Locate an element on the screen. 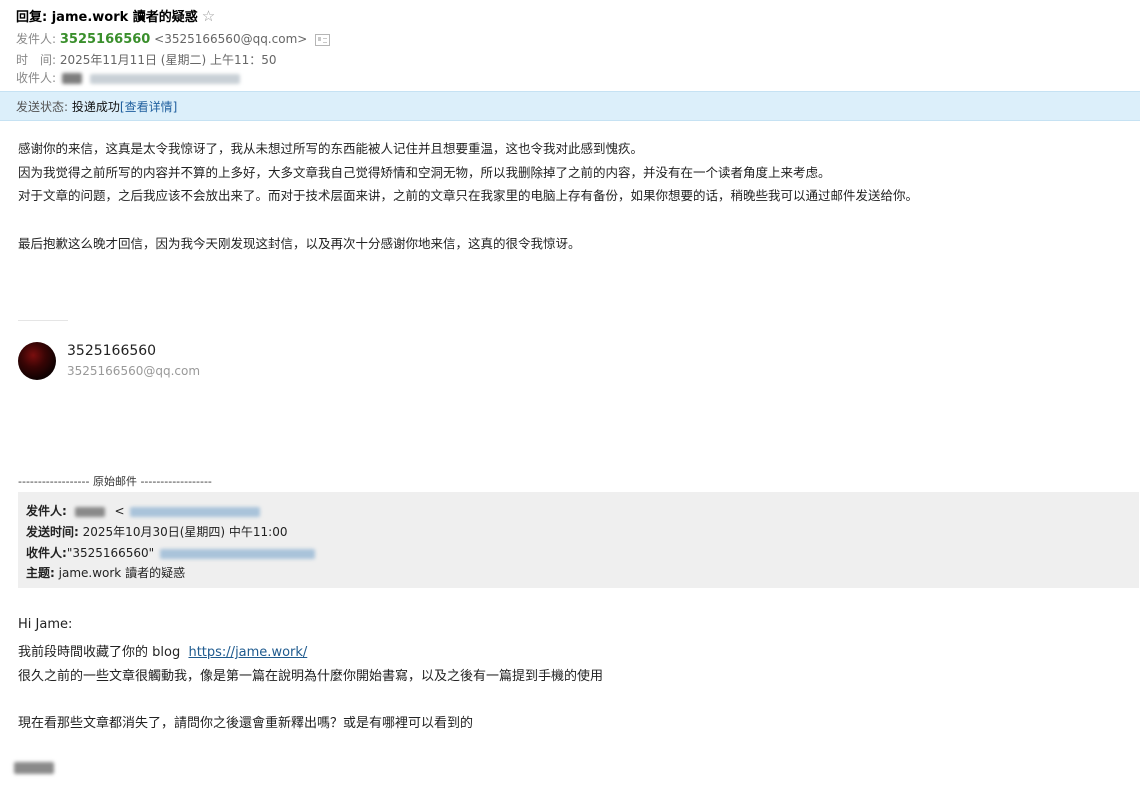 The height and width of the screenshot is (801, 1140). time-value: 2025年11月11日 (星期二) 上午11：50 is located at coordinates (168, 60).